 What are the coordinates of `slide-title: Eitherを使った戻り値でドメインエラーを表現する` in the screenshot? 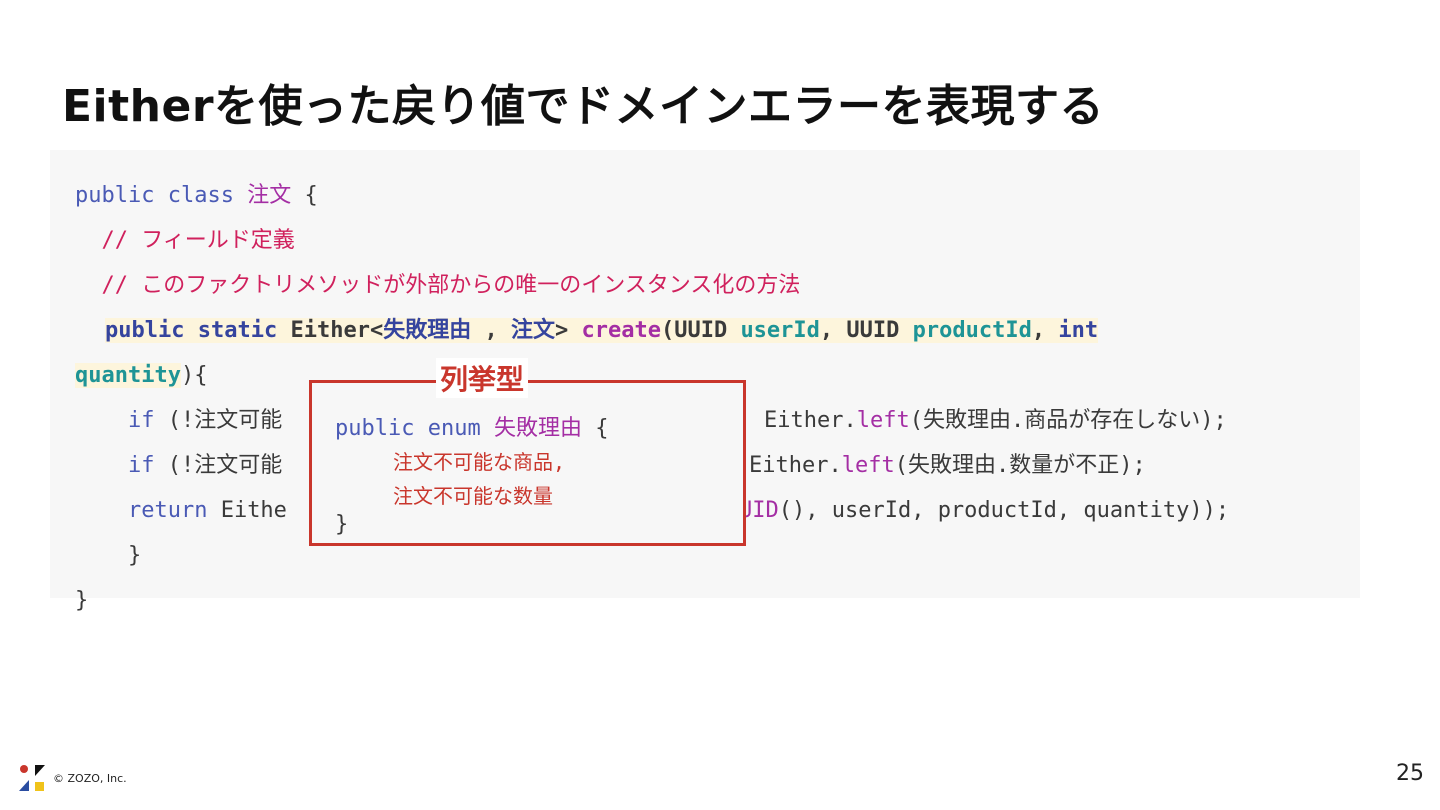 It's located at (583, 106).